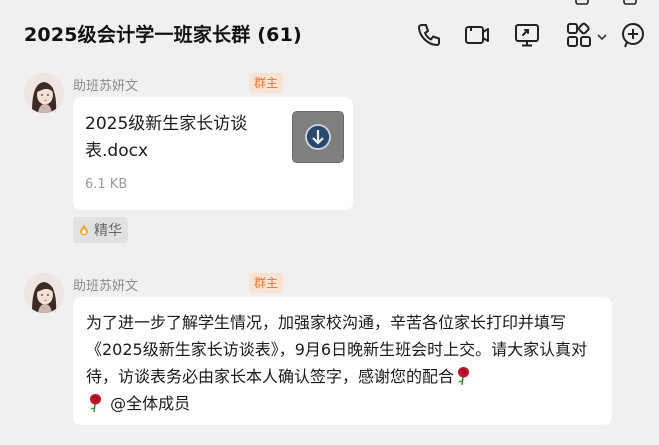  I want to click on screen-share-icon, so click(527, 35).